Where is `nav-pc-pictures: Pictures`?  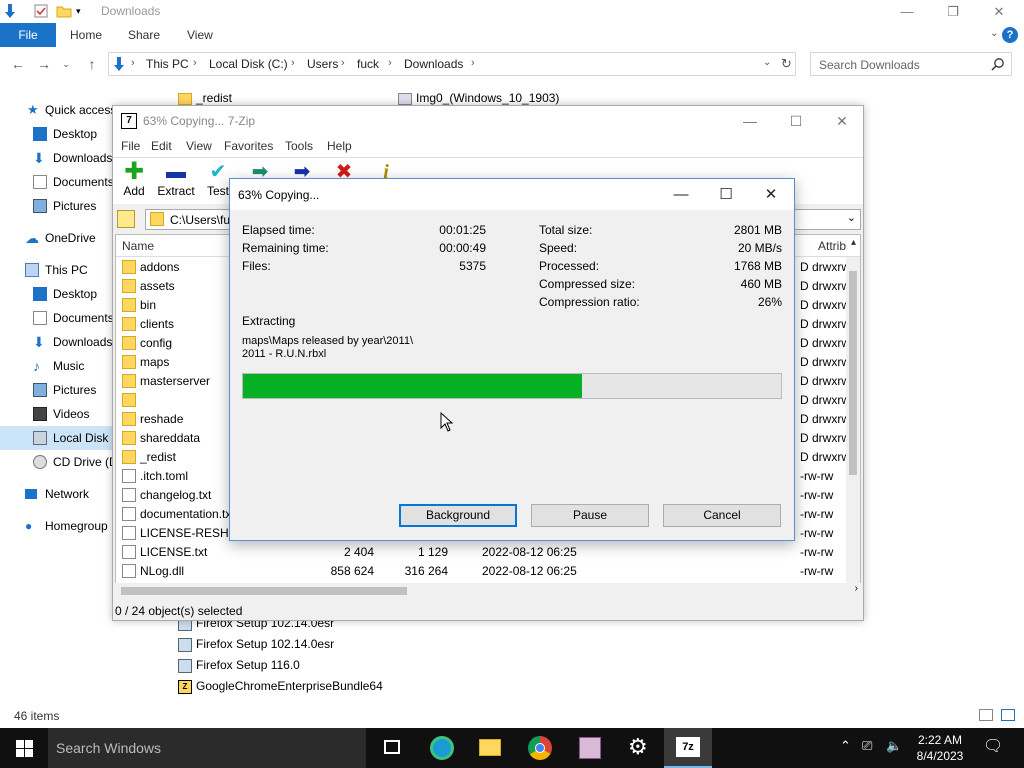 nav-pc-pictures: Pictures is located at coordinates (75, 390).